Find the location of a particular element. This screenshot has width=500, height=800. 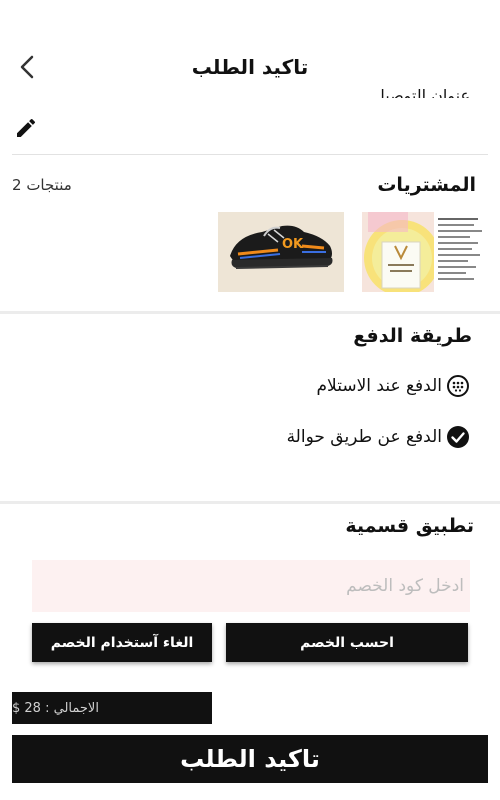

confirm-order-button: تاكيد الطلب is located at coordinates (250, 759).